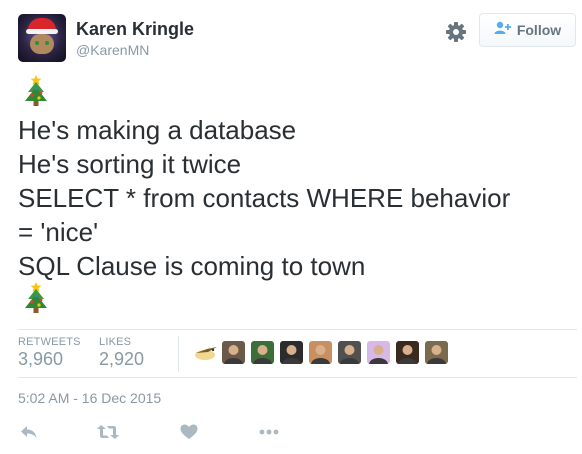 This screenshot has width=582, height=454. What do you see at coordinates (269, 432) in the screenshot?
I see `more-dots-icon` at bounding box center [269, 432].